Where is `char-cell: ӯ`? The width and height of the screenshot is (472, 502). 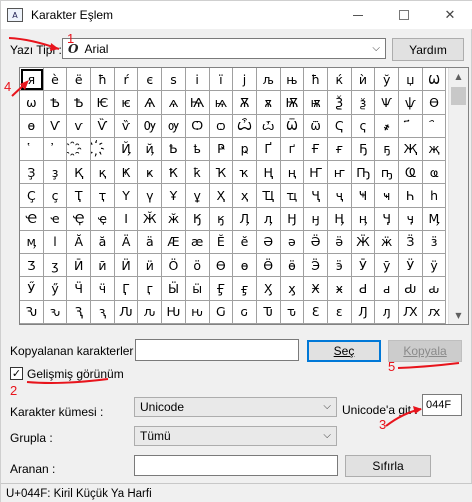
char-cell: ӯ is located at coordinates (387, 266).